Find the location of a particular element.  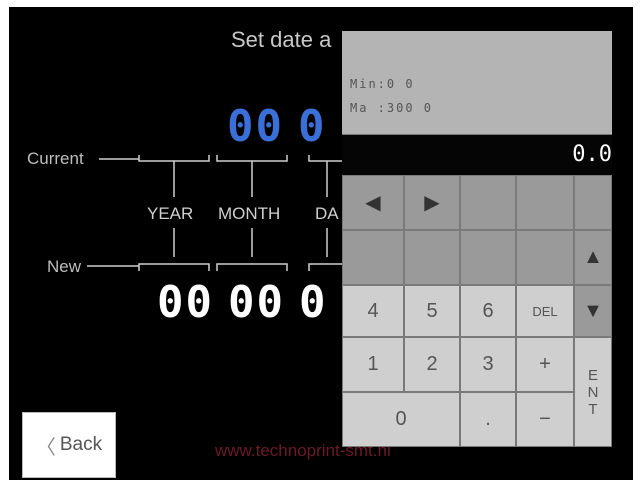

key-4-label: 4 is located at coordinates (373, 310).